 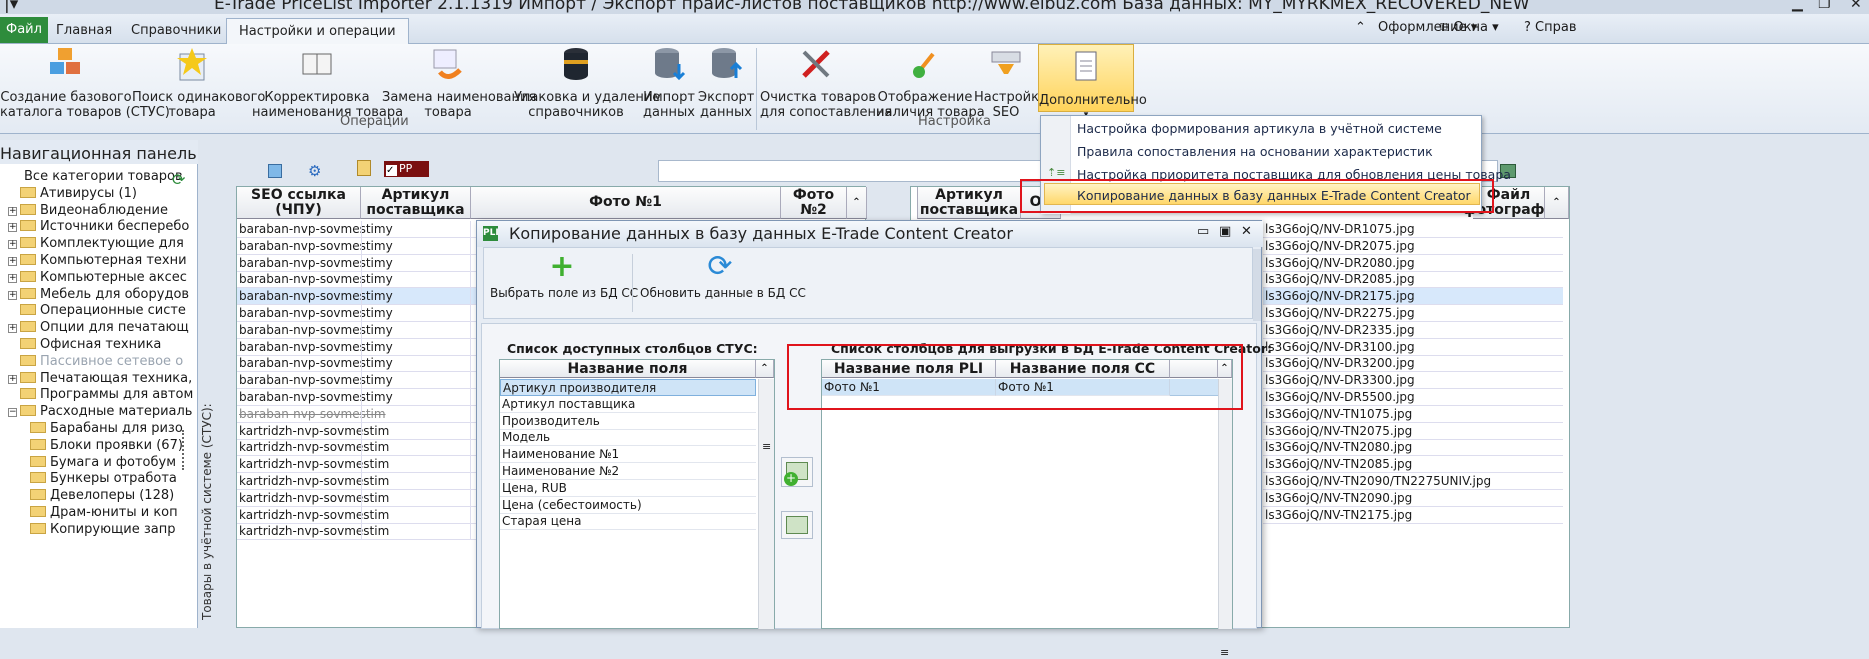 What do you see at coordinates (106, 428) in the screenshot?
I see `tree-item: Барабаны для ризо` at bounding box center [106, 428].